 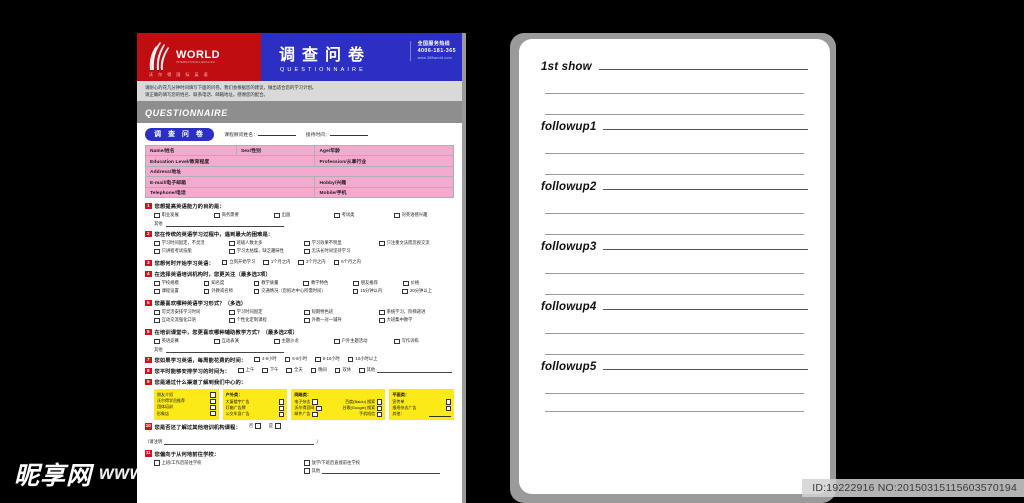 What do you see at coordinates (384, 161) in the screenshot?
I see `cell-profession: Profession/从事行业` at bounding box center [384, 161].